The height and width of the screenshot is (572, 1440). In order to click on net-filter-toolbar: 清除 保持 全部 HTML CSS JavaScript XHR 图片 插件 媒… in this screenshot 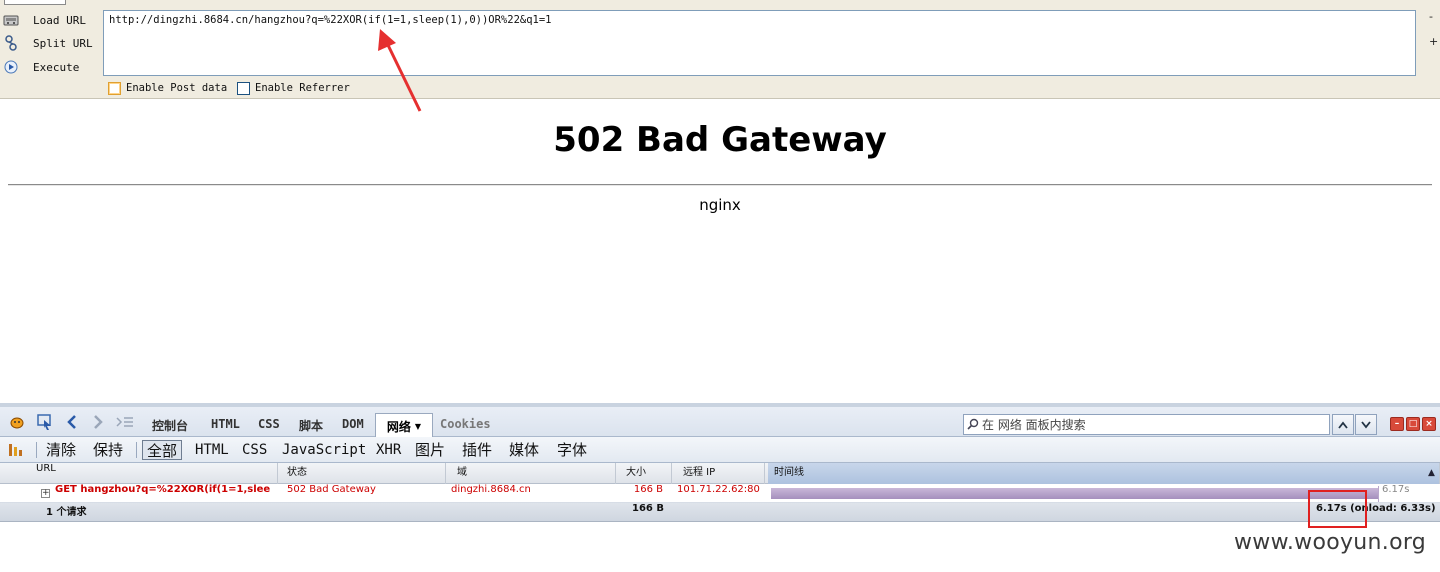, I will do `click(720, 450)`.